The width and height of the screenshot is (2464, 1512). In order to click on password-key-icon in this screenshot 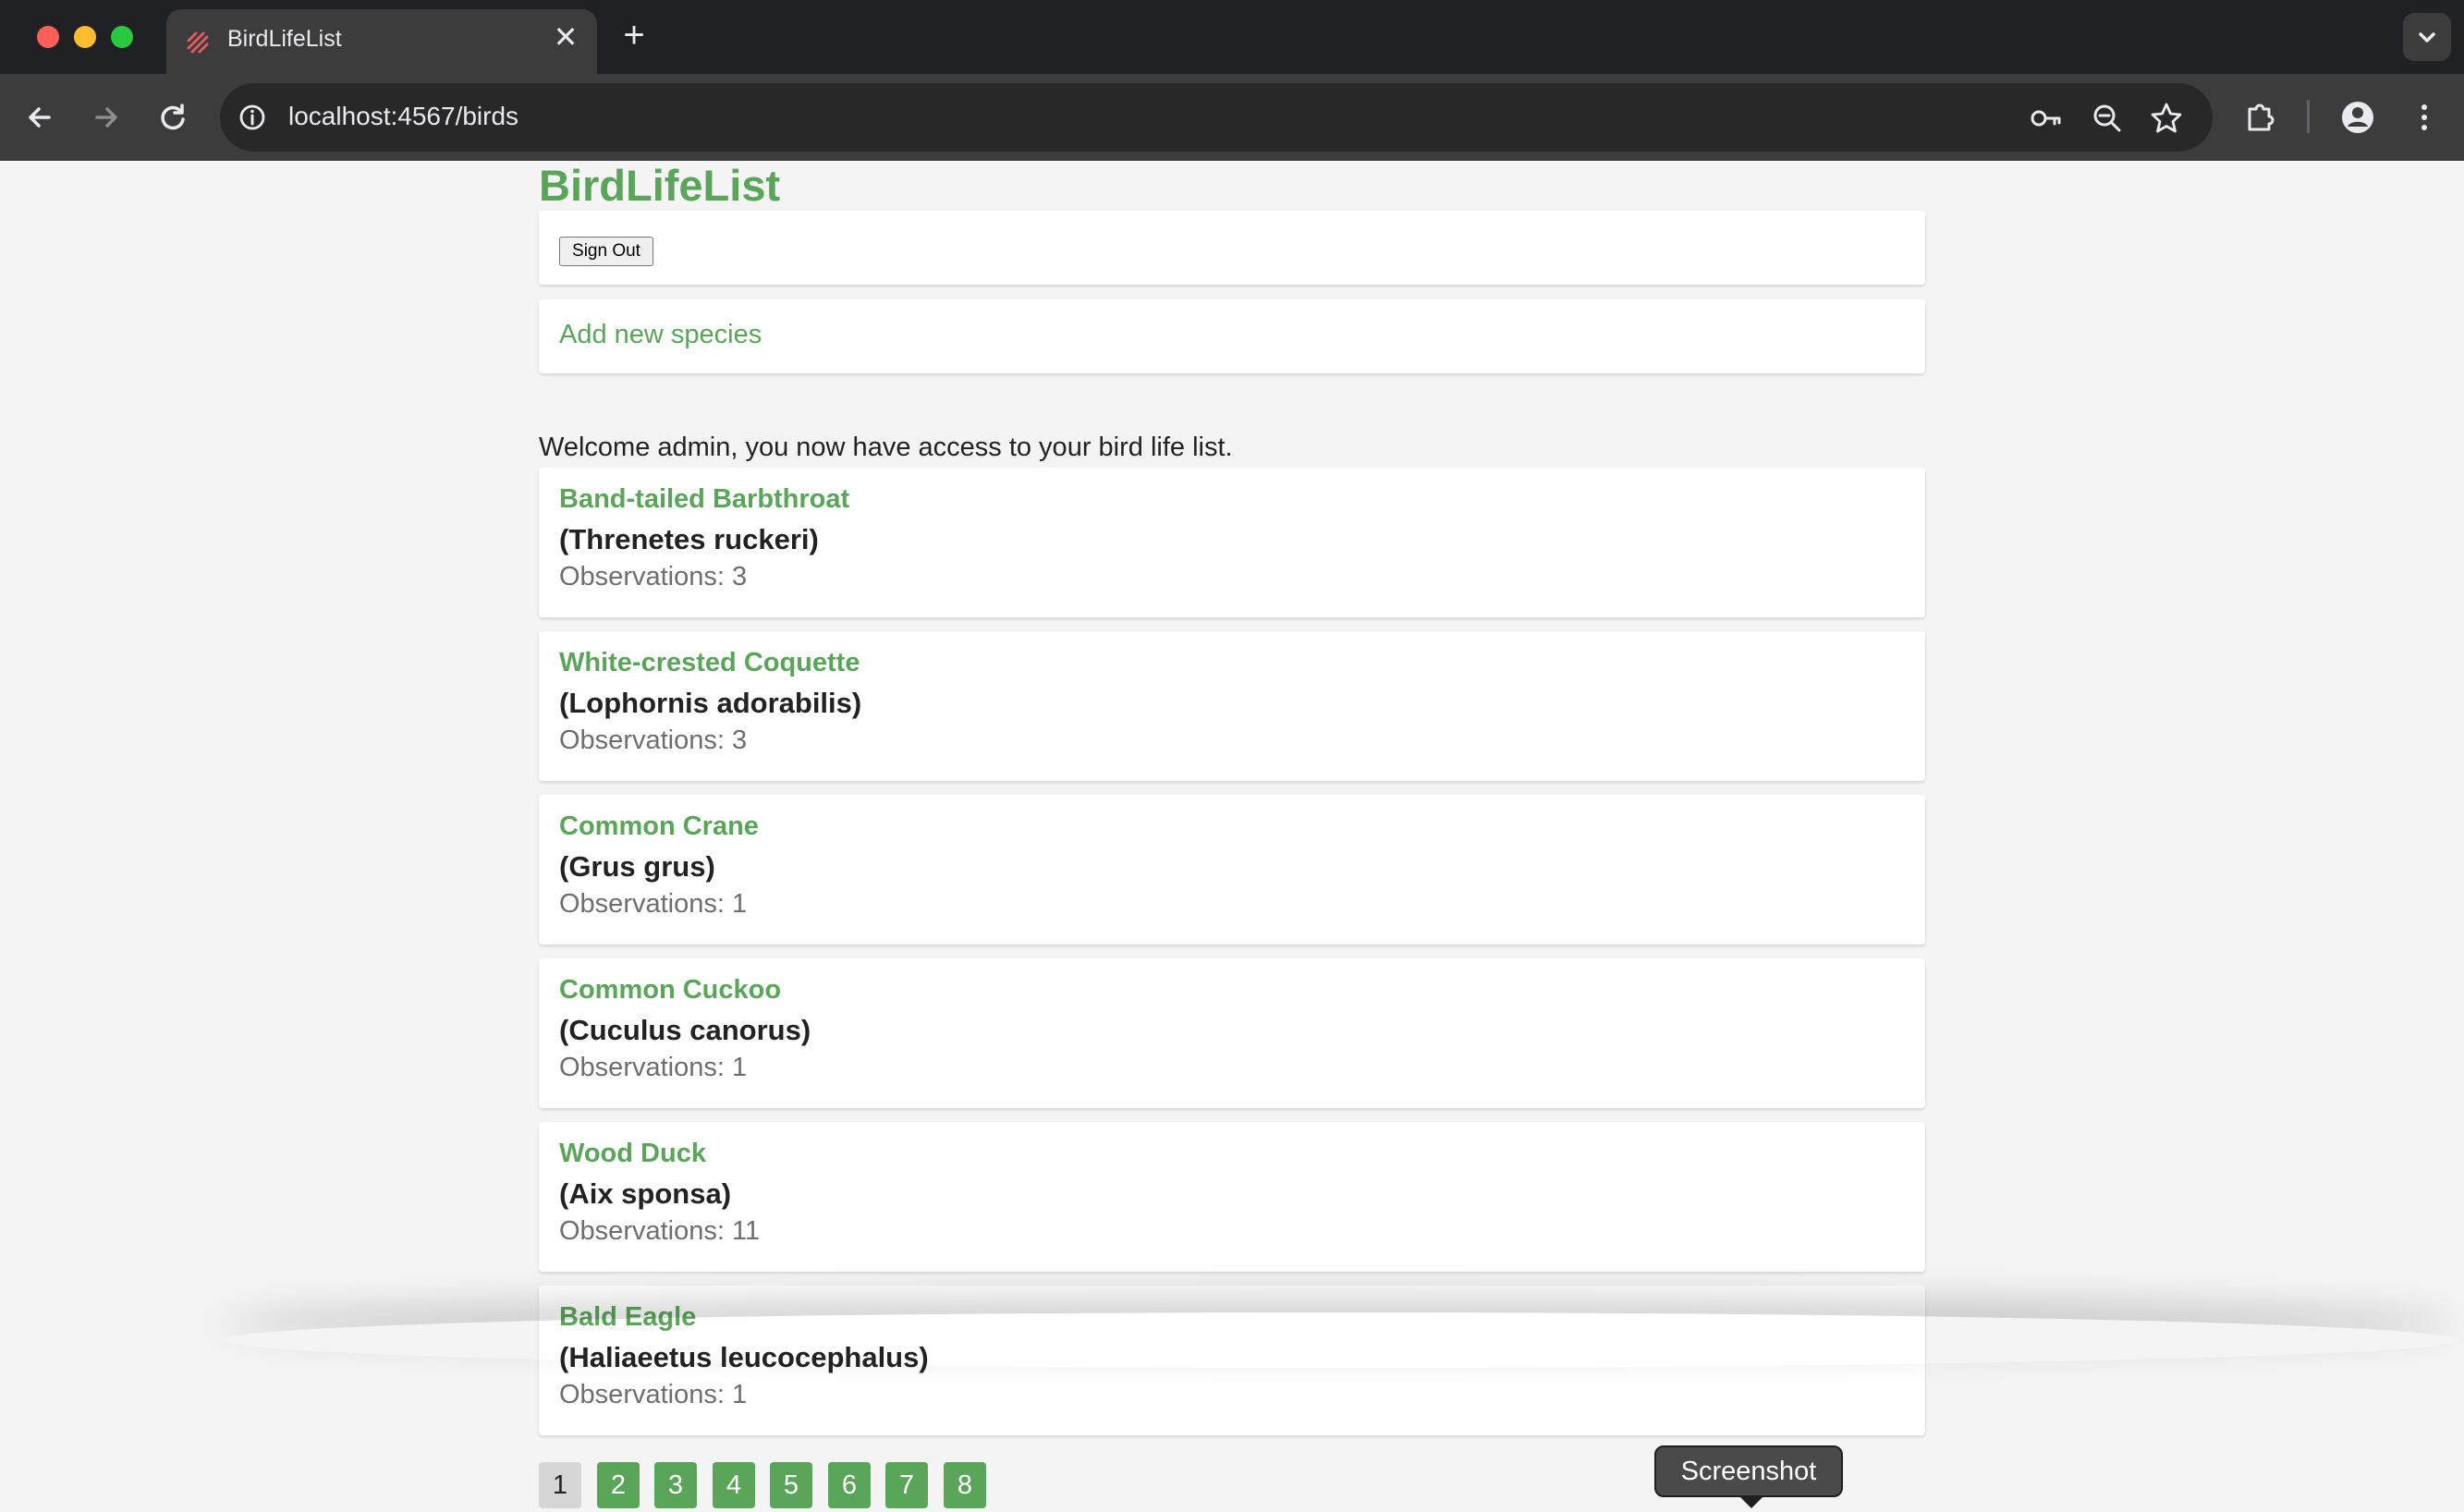, I will do `click(2046, 119)`.